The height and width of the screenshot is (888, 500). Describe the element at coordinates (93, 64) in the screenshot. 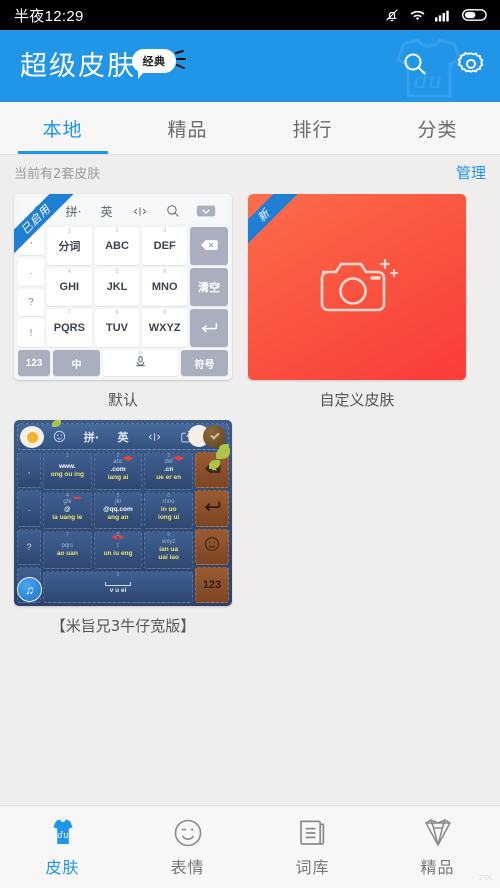

I see `header-title-wrap: 超级皮肤 经典` at that location.